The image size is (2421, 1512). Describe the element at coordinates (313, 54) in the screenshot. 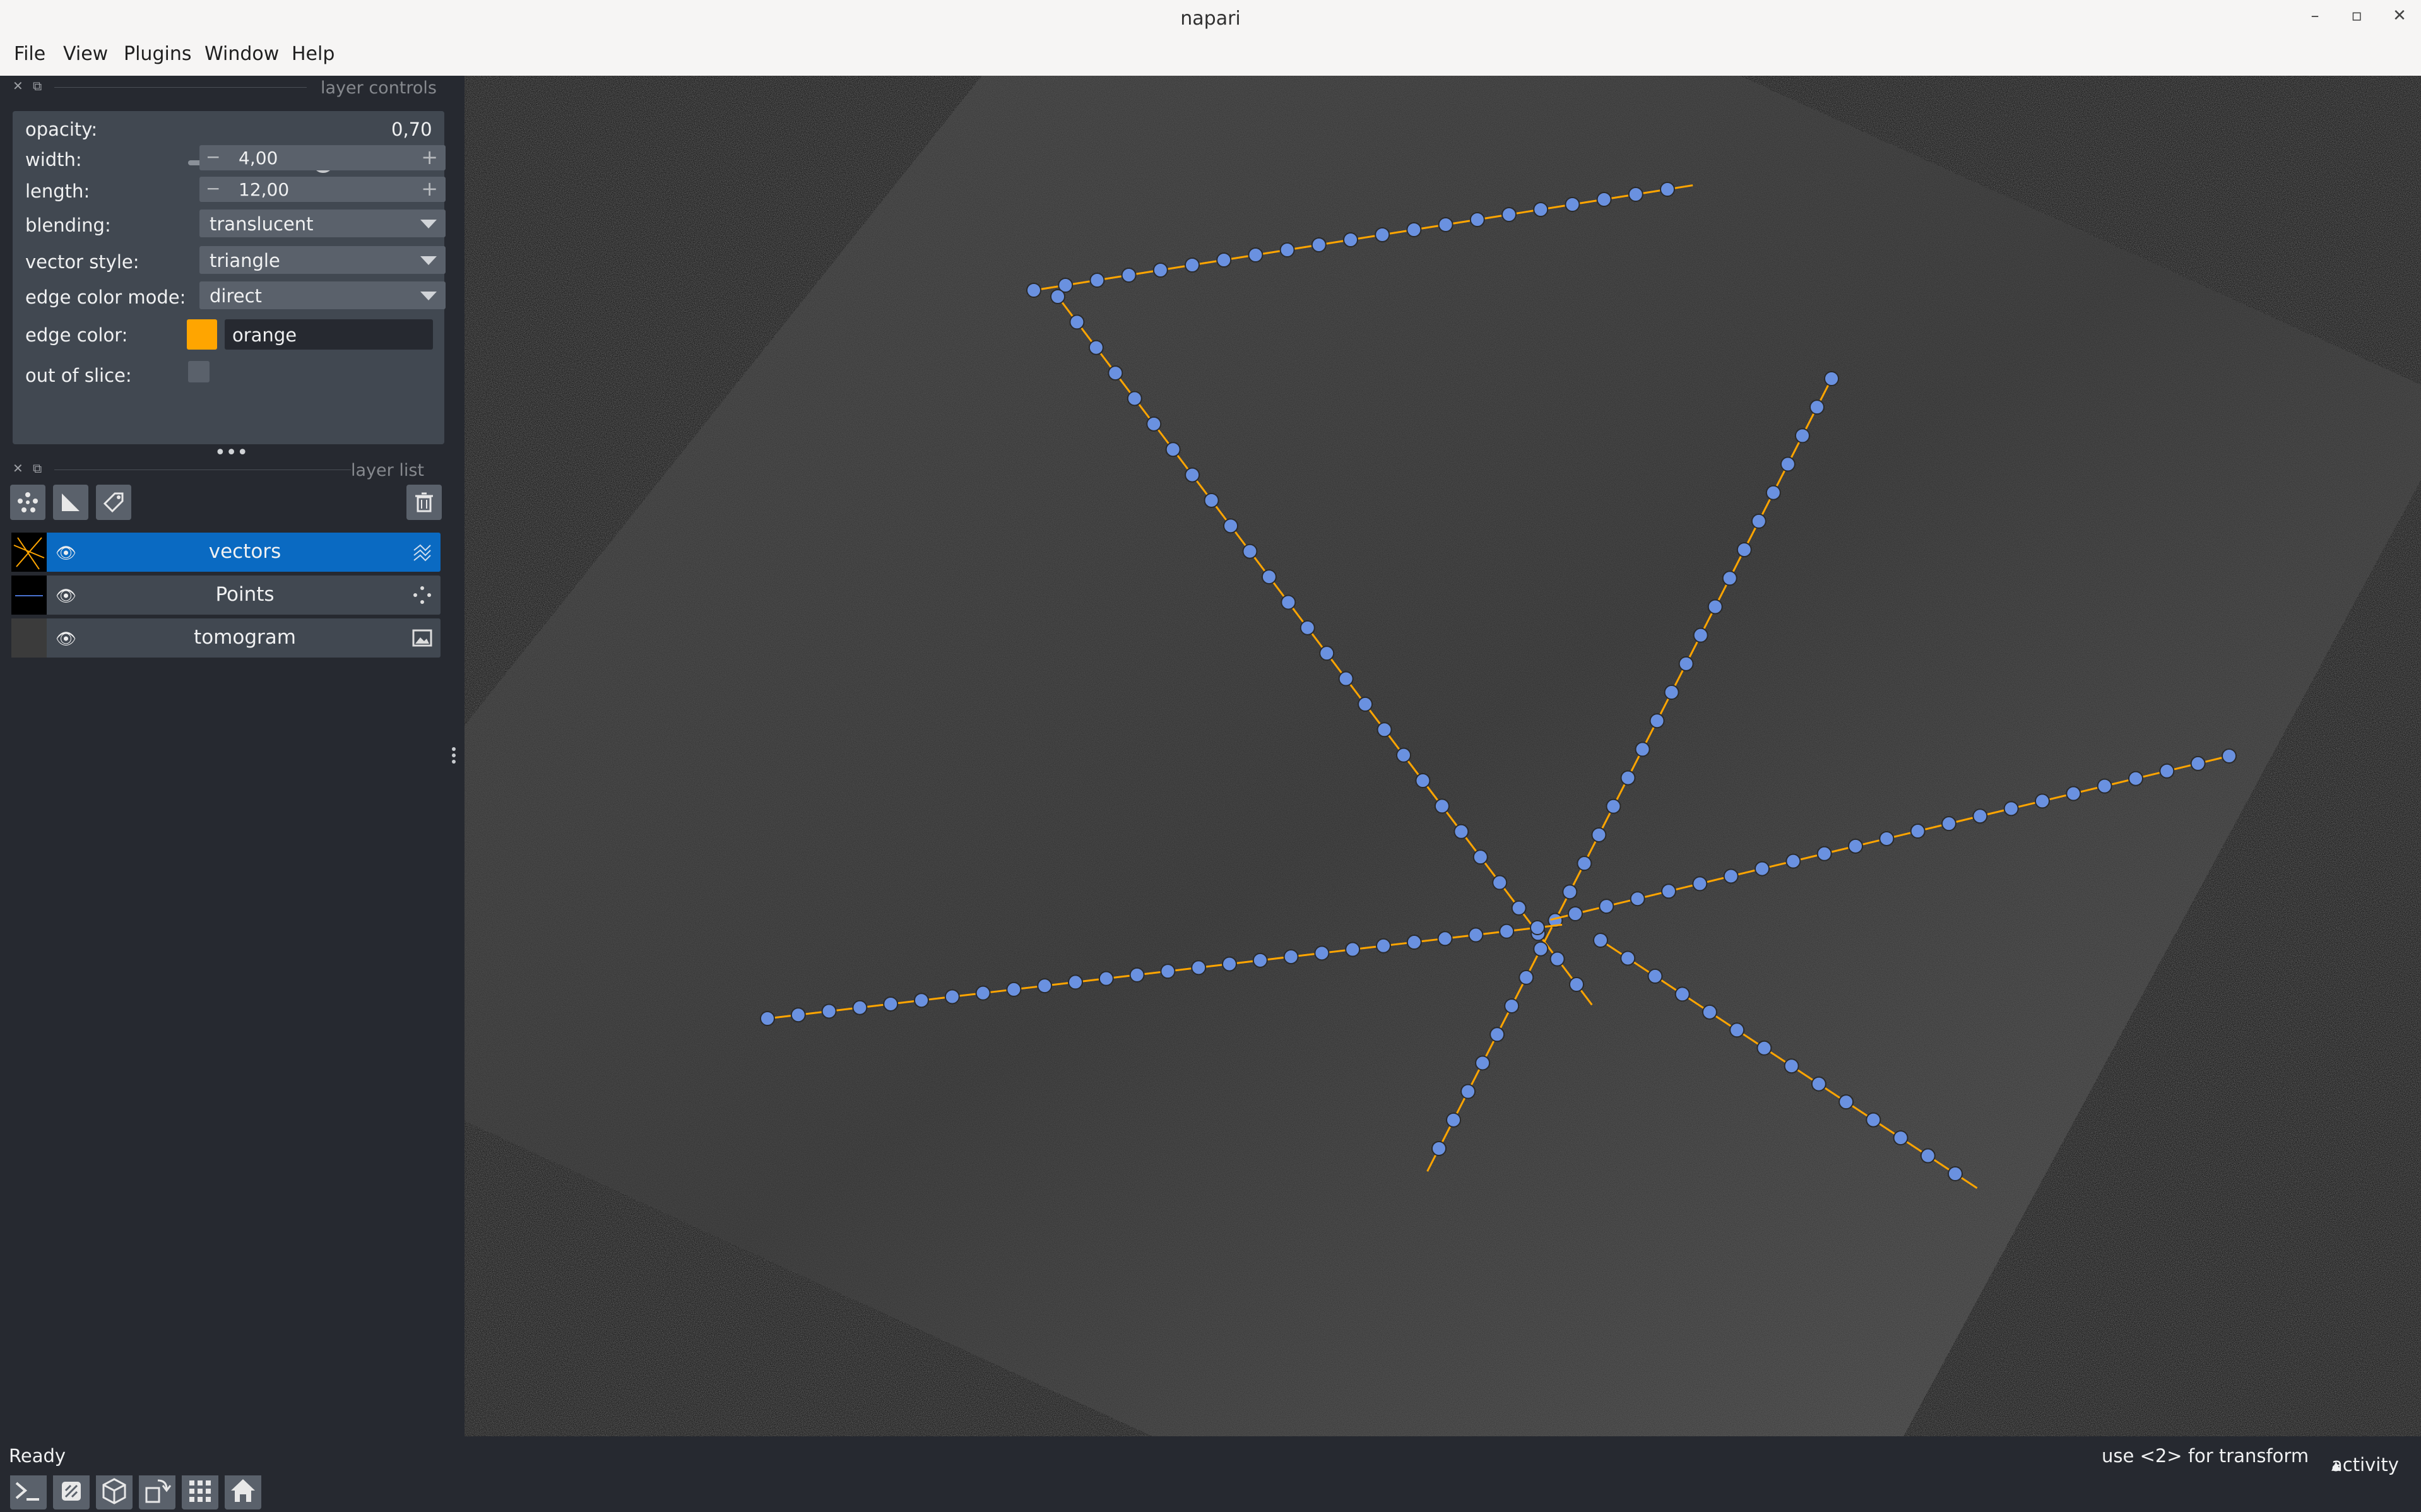

I see `menu-help: Help` at that location.